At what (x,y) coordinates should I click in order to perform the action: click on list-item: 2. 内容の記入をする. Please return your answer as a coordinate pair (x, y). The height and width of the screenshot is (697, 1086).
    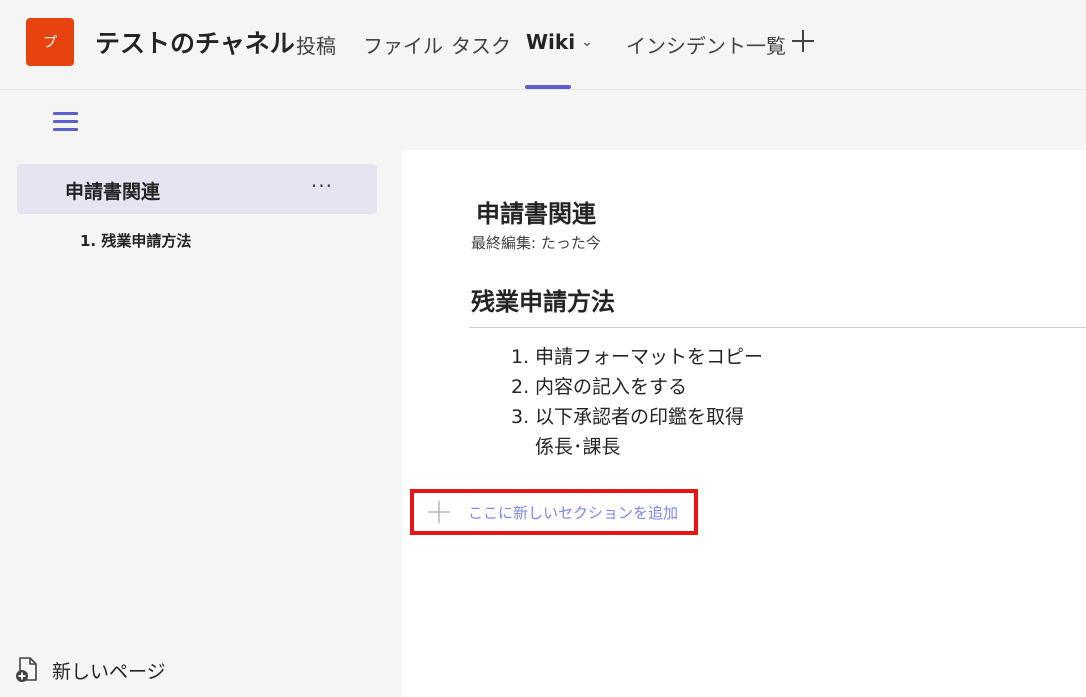
    Looking at the image, I should click on (599, 387).